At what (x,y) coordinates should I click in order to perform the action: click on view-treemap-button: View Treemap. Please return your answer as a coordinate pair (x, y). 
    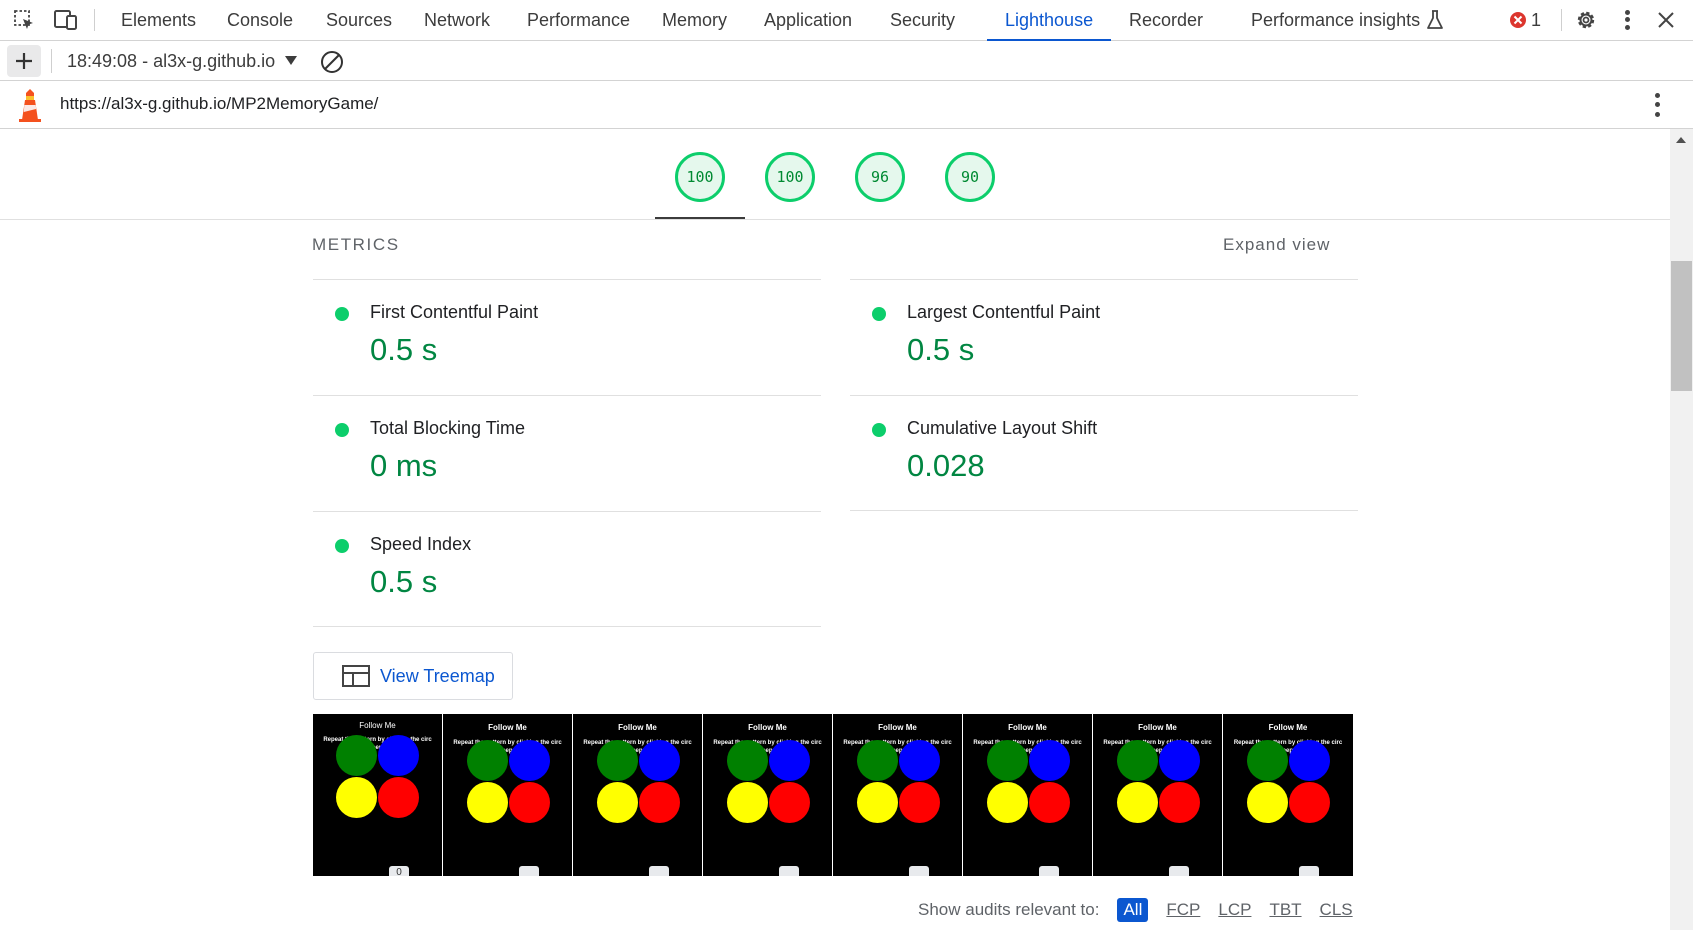
    Looking at the image, I should click on (413, 676).